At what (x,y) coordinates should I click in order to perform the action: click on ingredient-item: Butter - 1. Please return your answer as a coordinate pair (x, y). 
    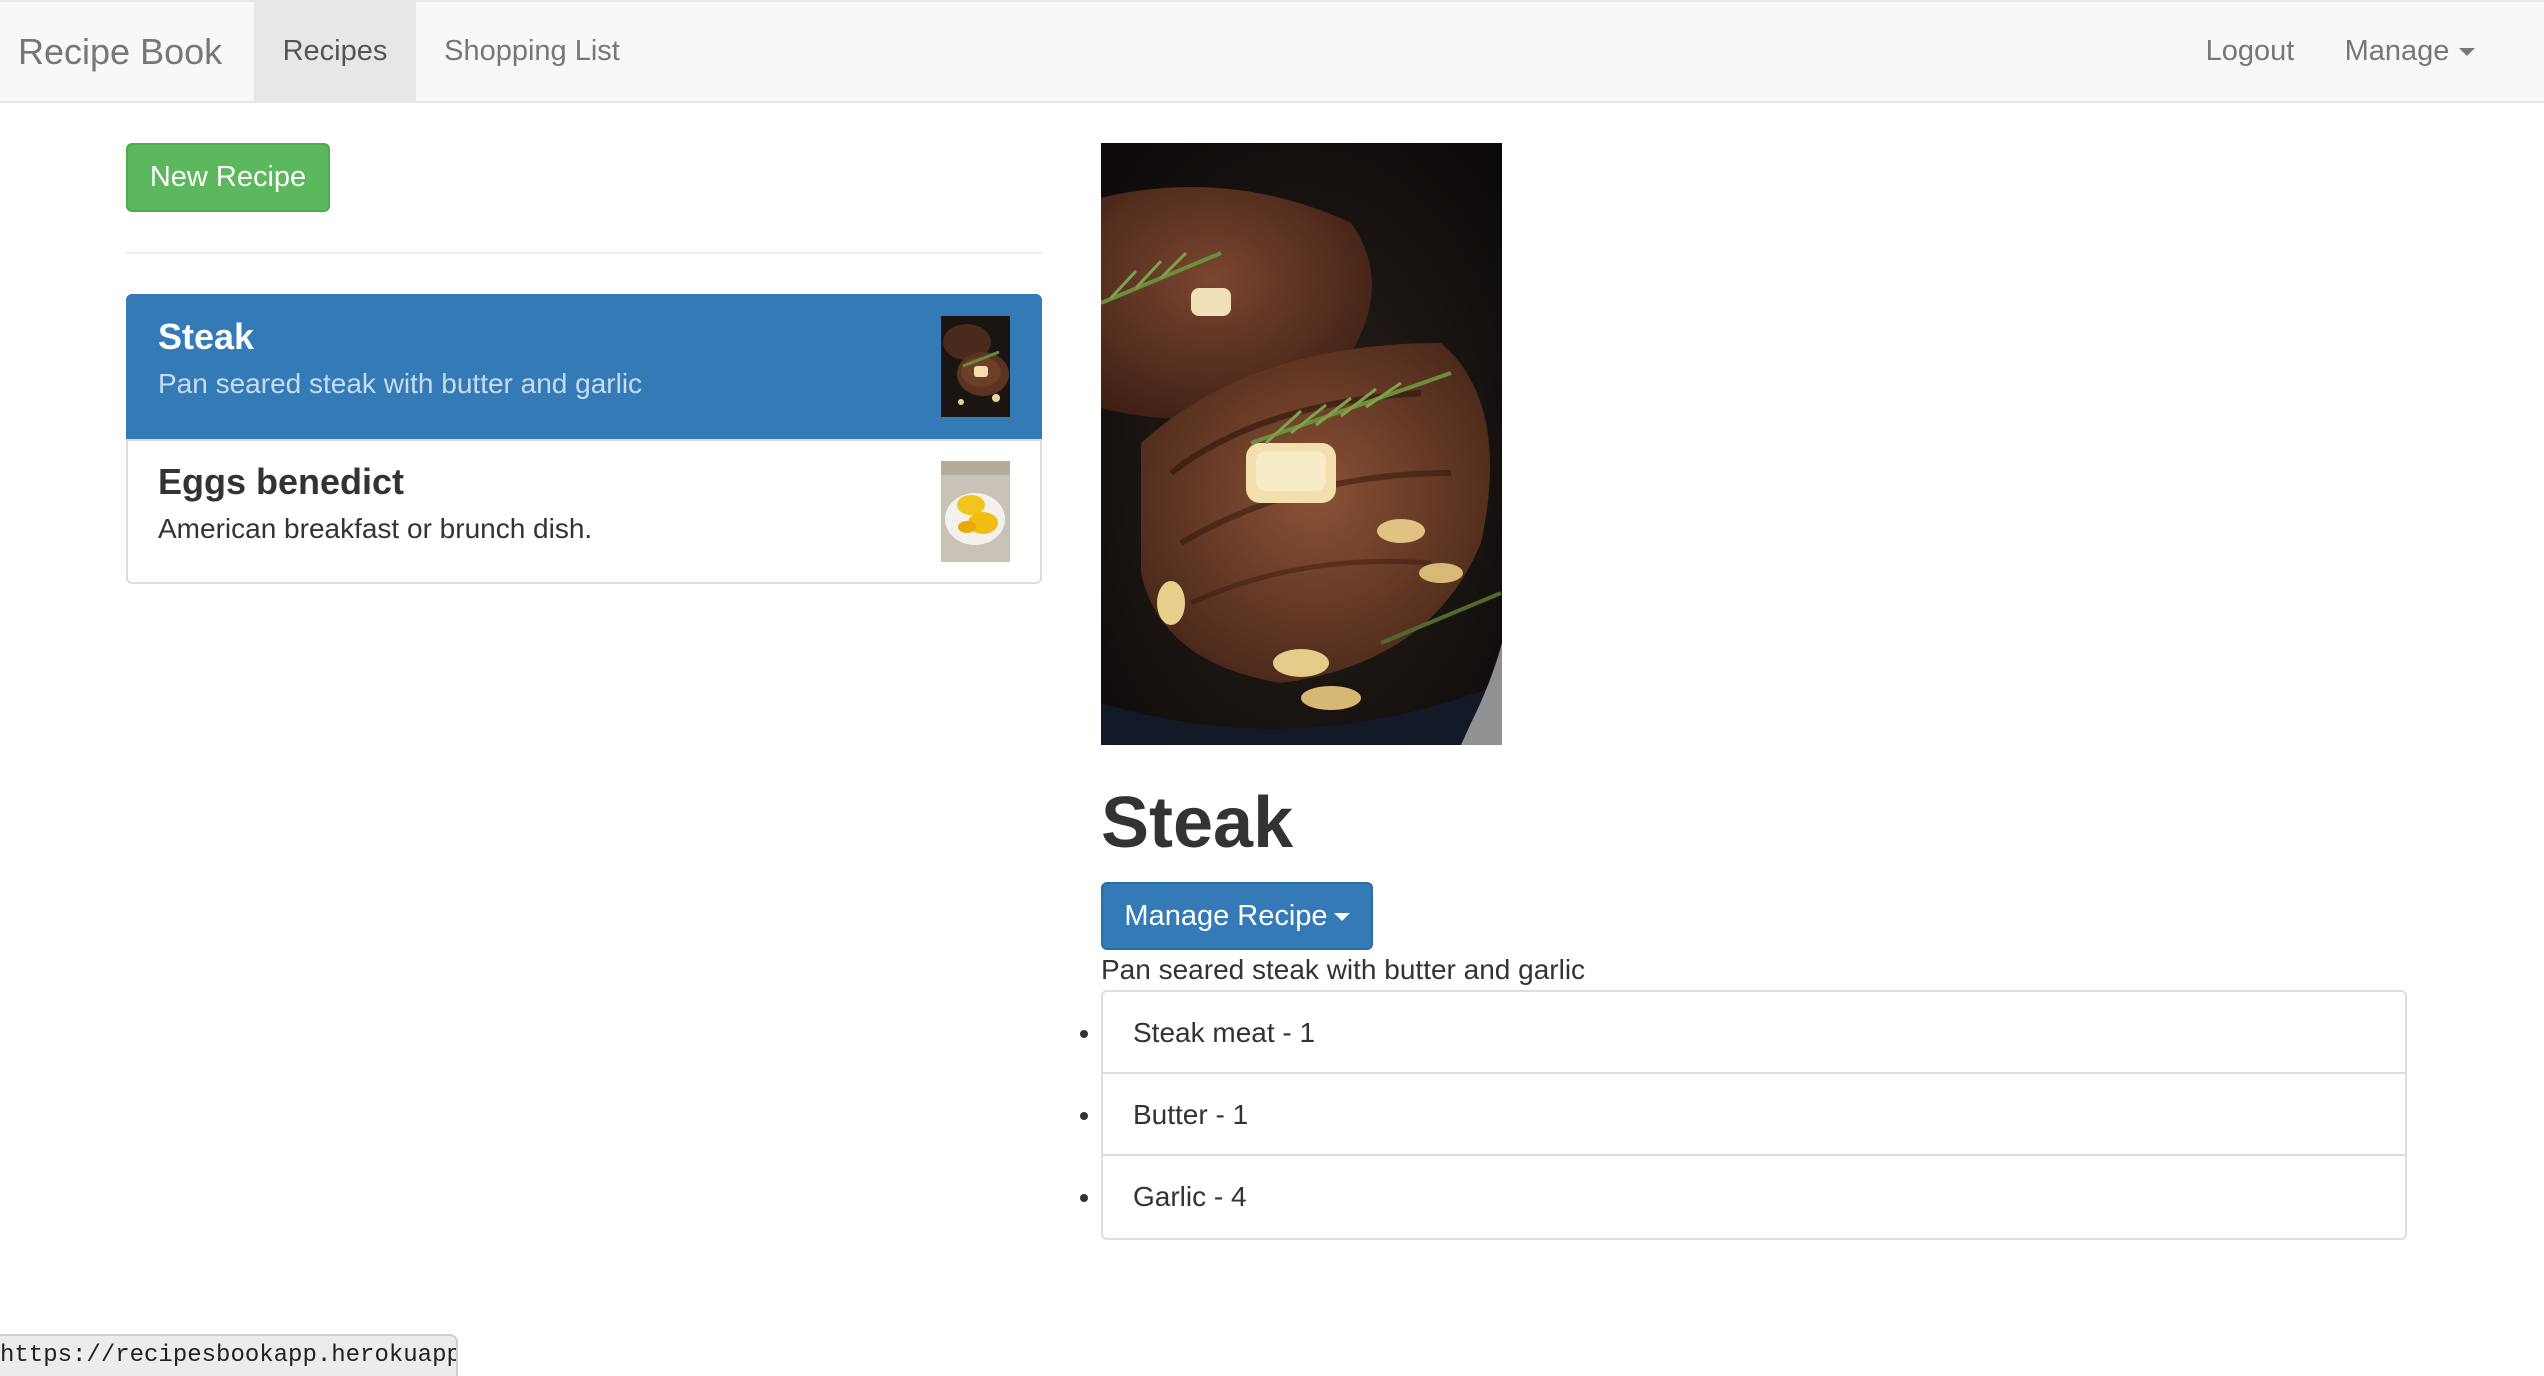
    Looking at the image, I should click on (1754, 1115).